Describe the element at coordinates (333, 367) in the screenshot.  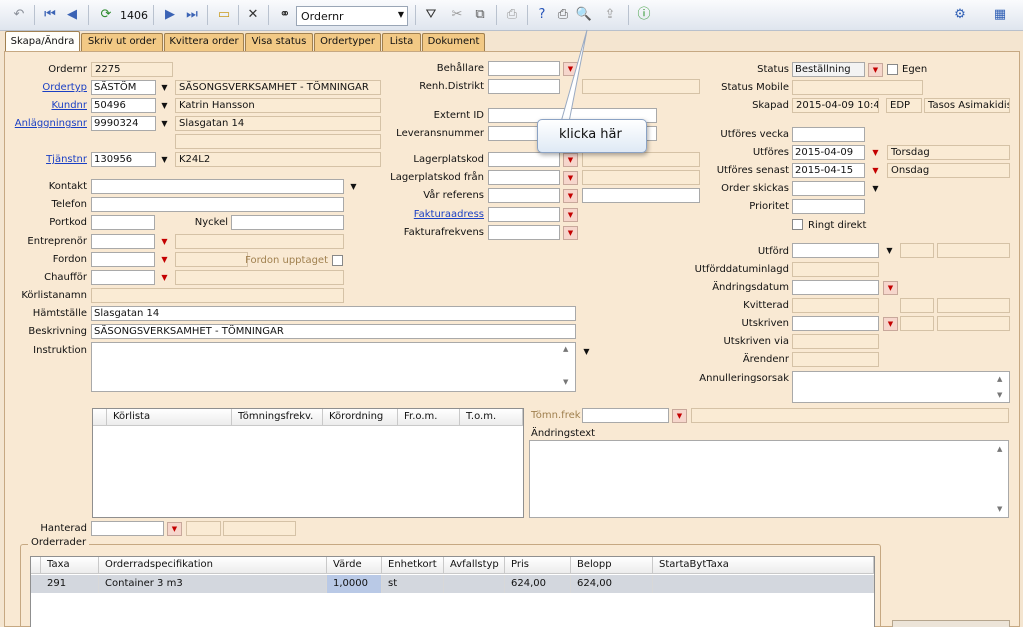
I see `instruktion-textarea` at that location.